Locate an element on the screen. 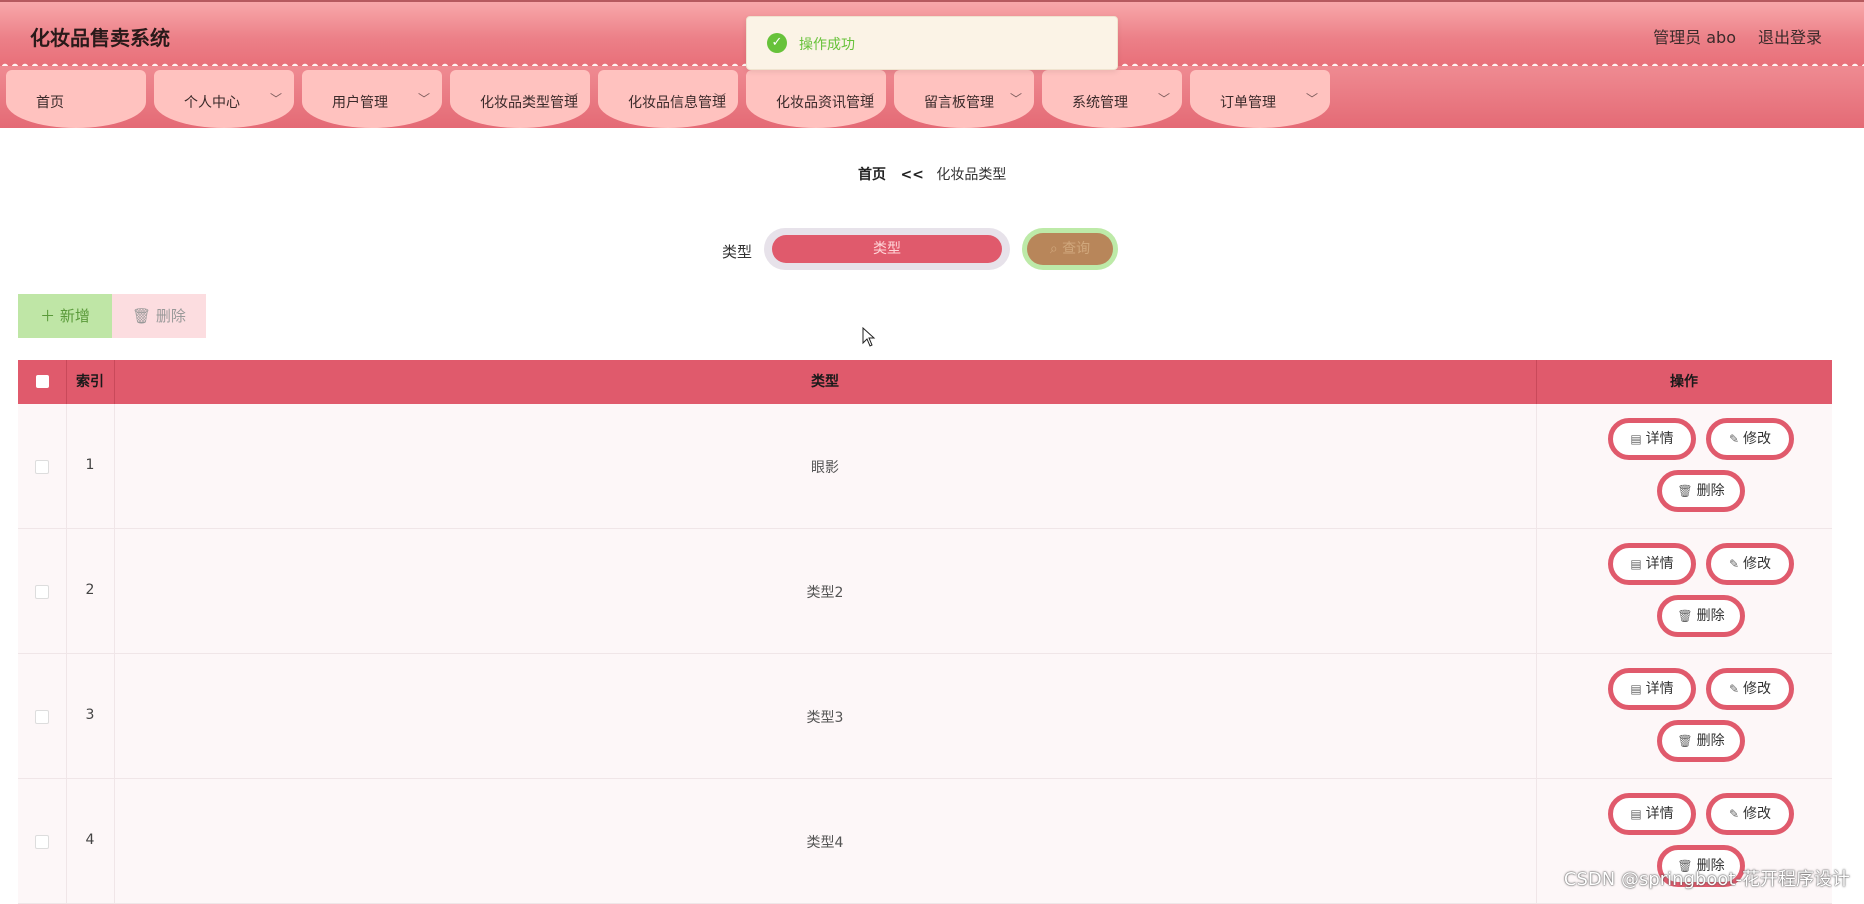  logout-link: 退出登录 is located at coordinates (1790, 36).